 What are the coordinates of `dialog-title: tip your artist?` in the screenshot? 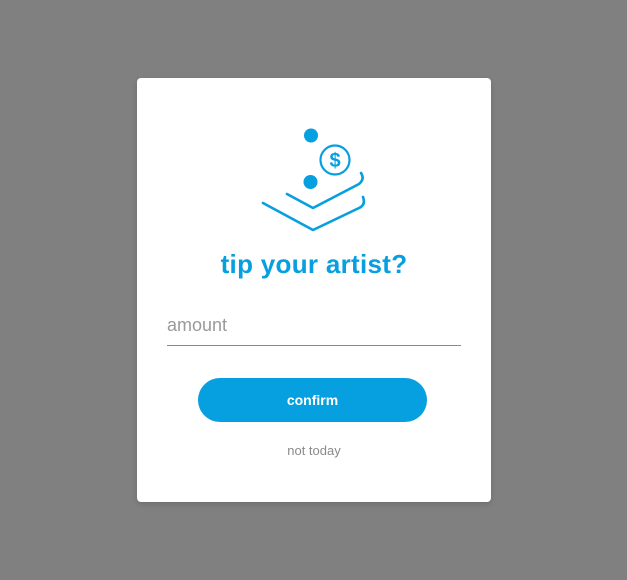 It's located at (314, 264).